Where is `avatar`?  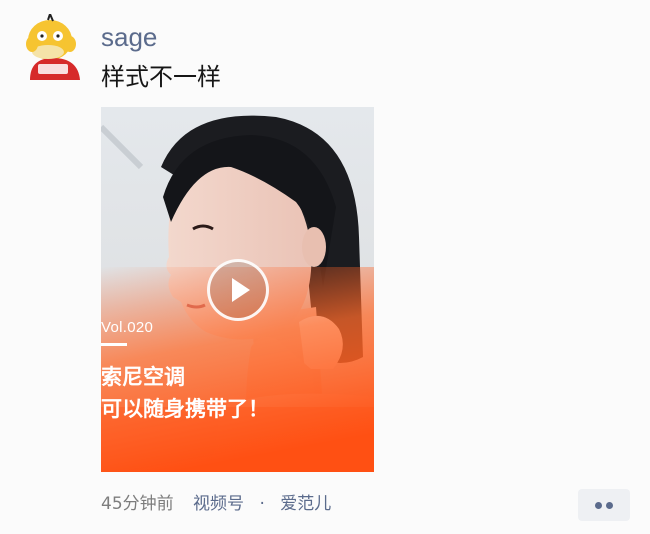 avatar is located at coordinates (53, 47).